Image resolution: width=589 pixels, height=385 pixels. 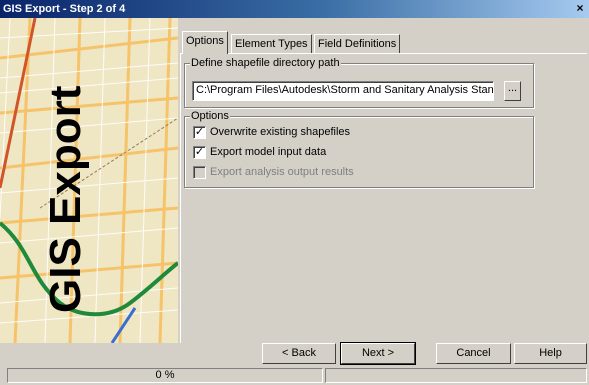 I want to click on tab-options: Options, so click(x=205, y=42).